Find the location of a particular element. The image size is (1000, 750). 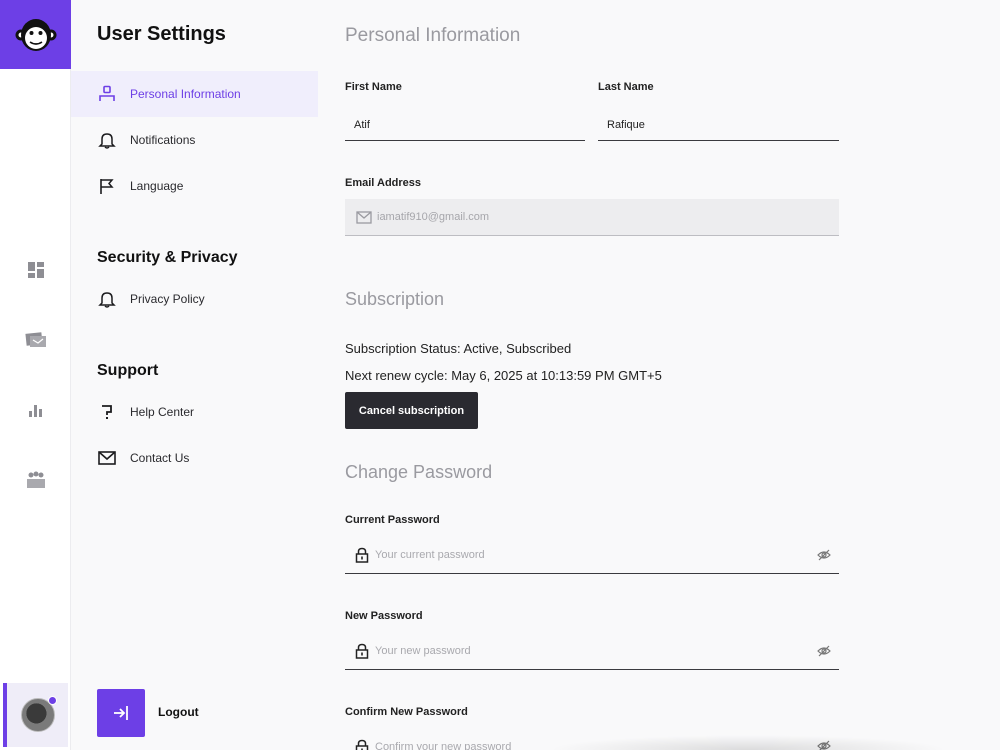

confirm-password-label: Confirm New Password is located at coordinates (406, 712).